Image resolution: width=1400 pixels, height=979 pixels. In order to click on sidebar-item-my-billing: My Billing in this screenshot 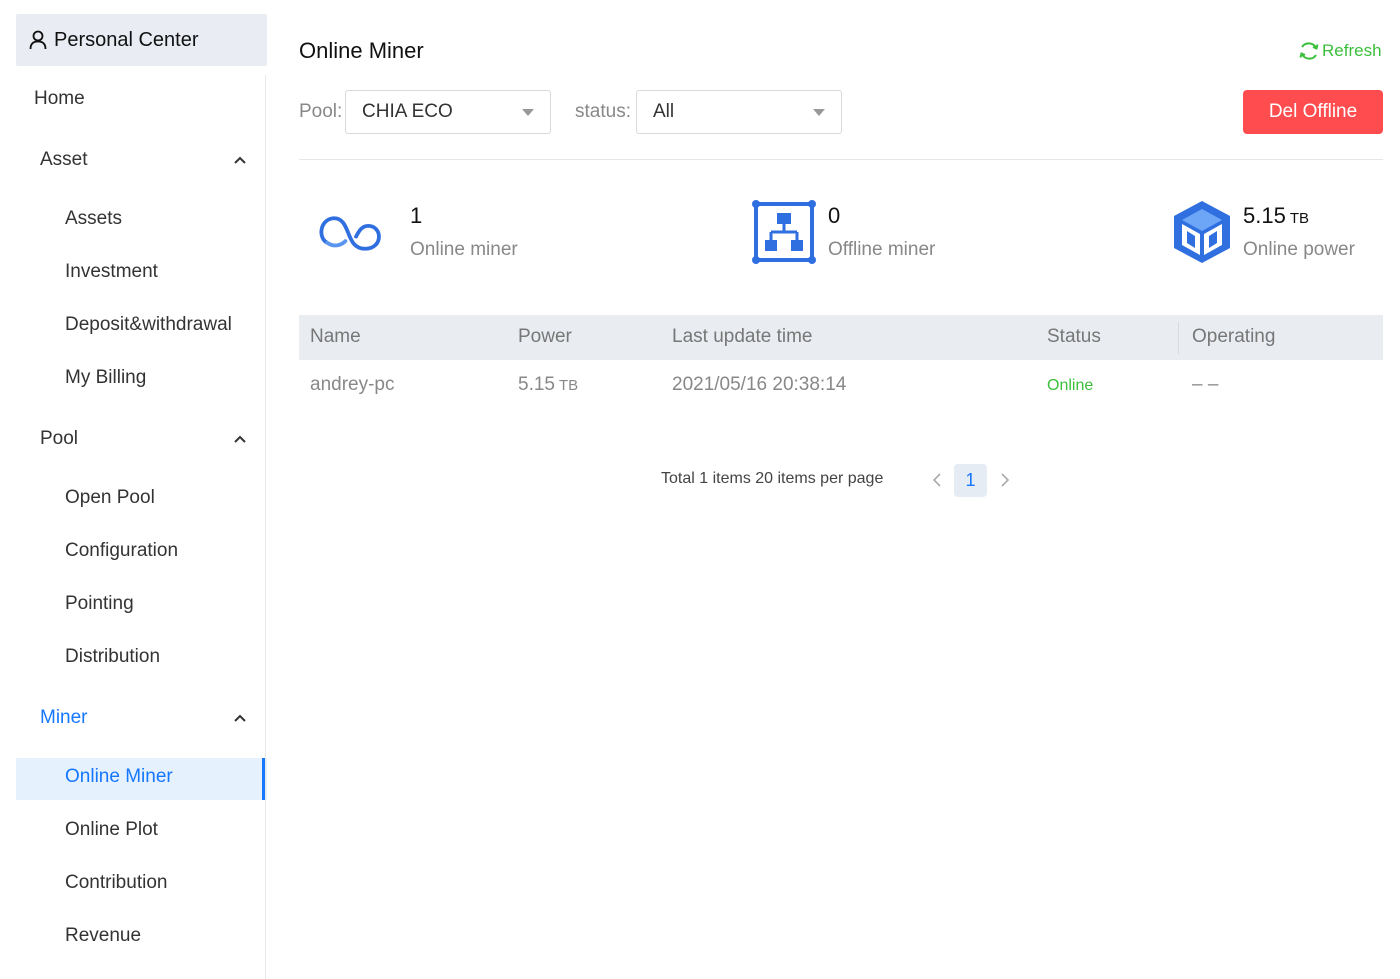, I will do `click(105, 378)`.